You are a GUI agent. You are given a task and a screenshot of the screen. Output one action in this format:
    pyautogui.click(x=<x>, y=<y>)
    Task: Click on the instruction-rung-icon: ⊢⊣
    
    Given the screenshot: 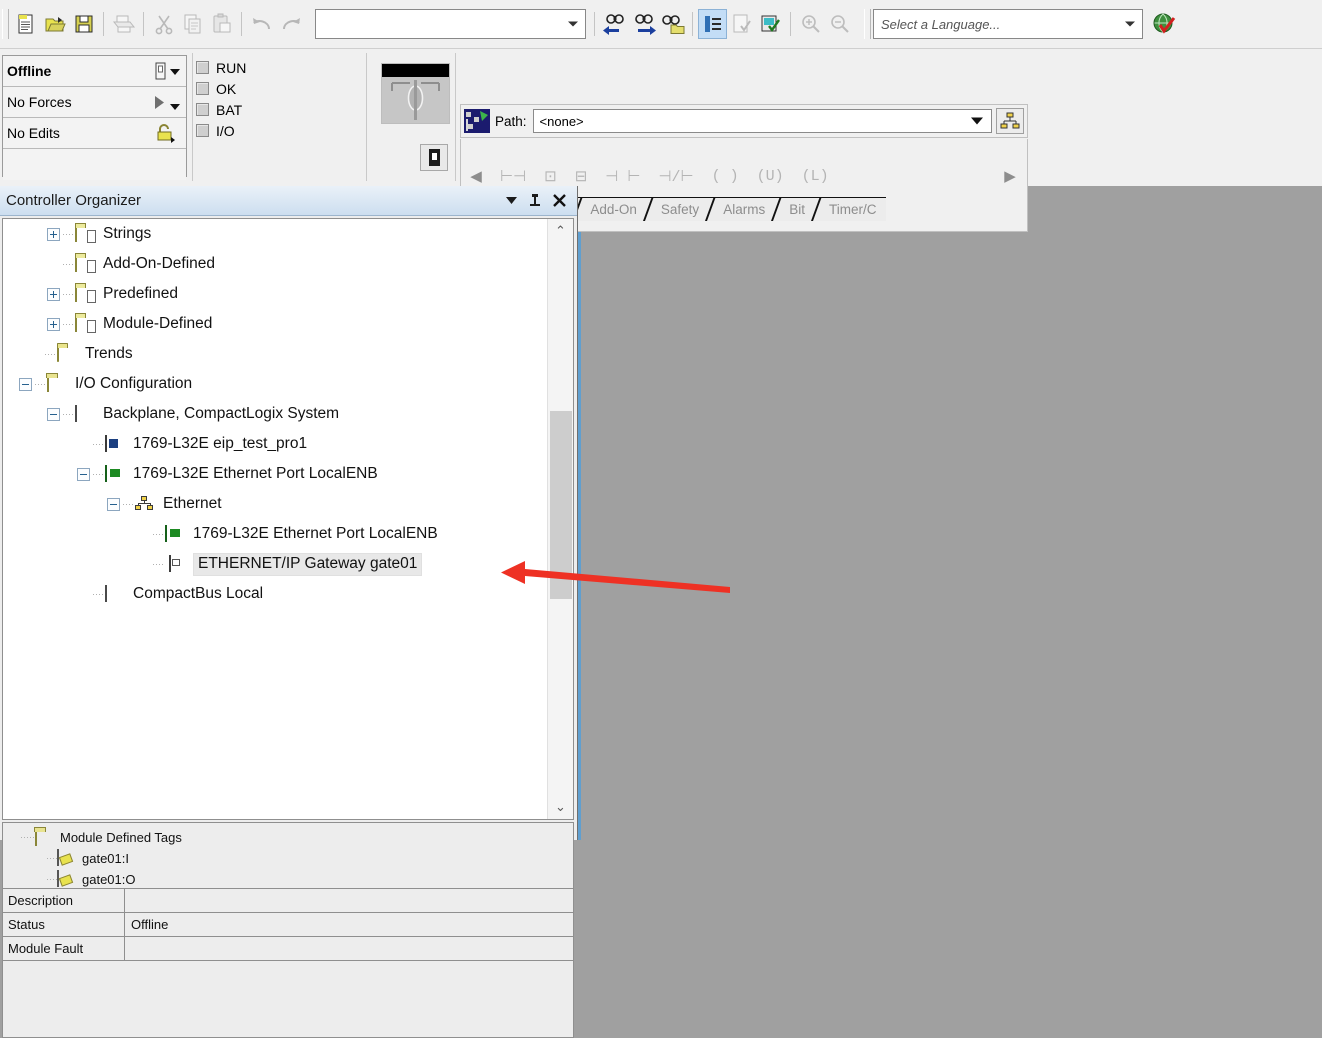 What is the action you would take?
    pyautogui.click(x=513, y=176)
    